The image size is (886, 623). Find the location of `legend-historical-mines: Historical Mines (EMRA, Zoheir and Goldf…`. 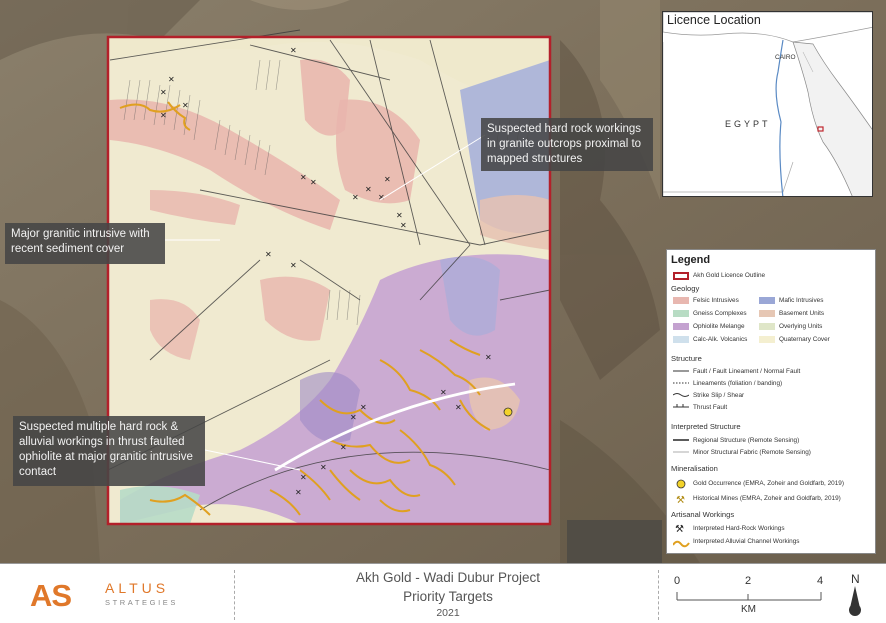

legend-historical-mines: Historical Mines (EMRA, Zoheir and Goldf… is located at coordinates (767, 498).